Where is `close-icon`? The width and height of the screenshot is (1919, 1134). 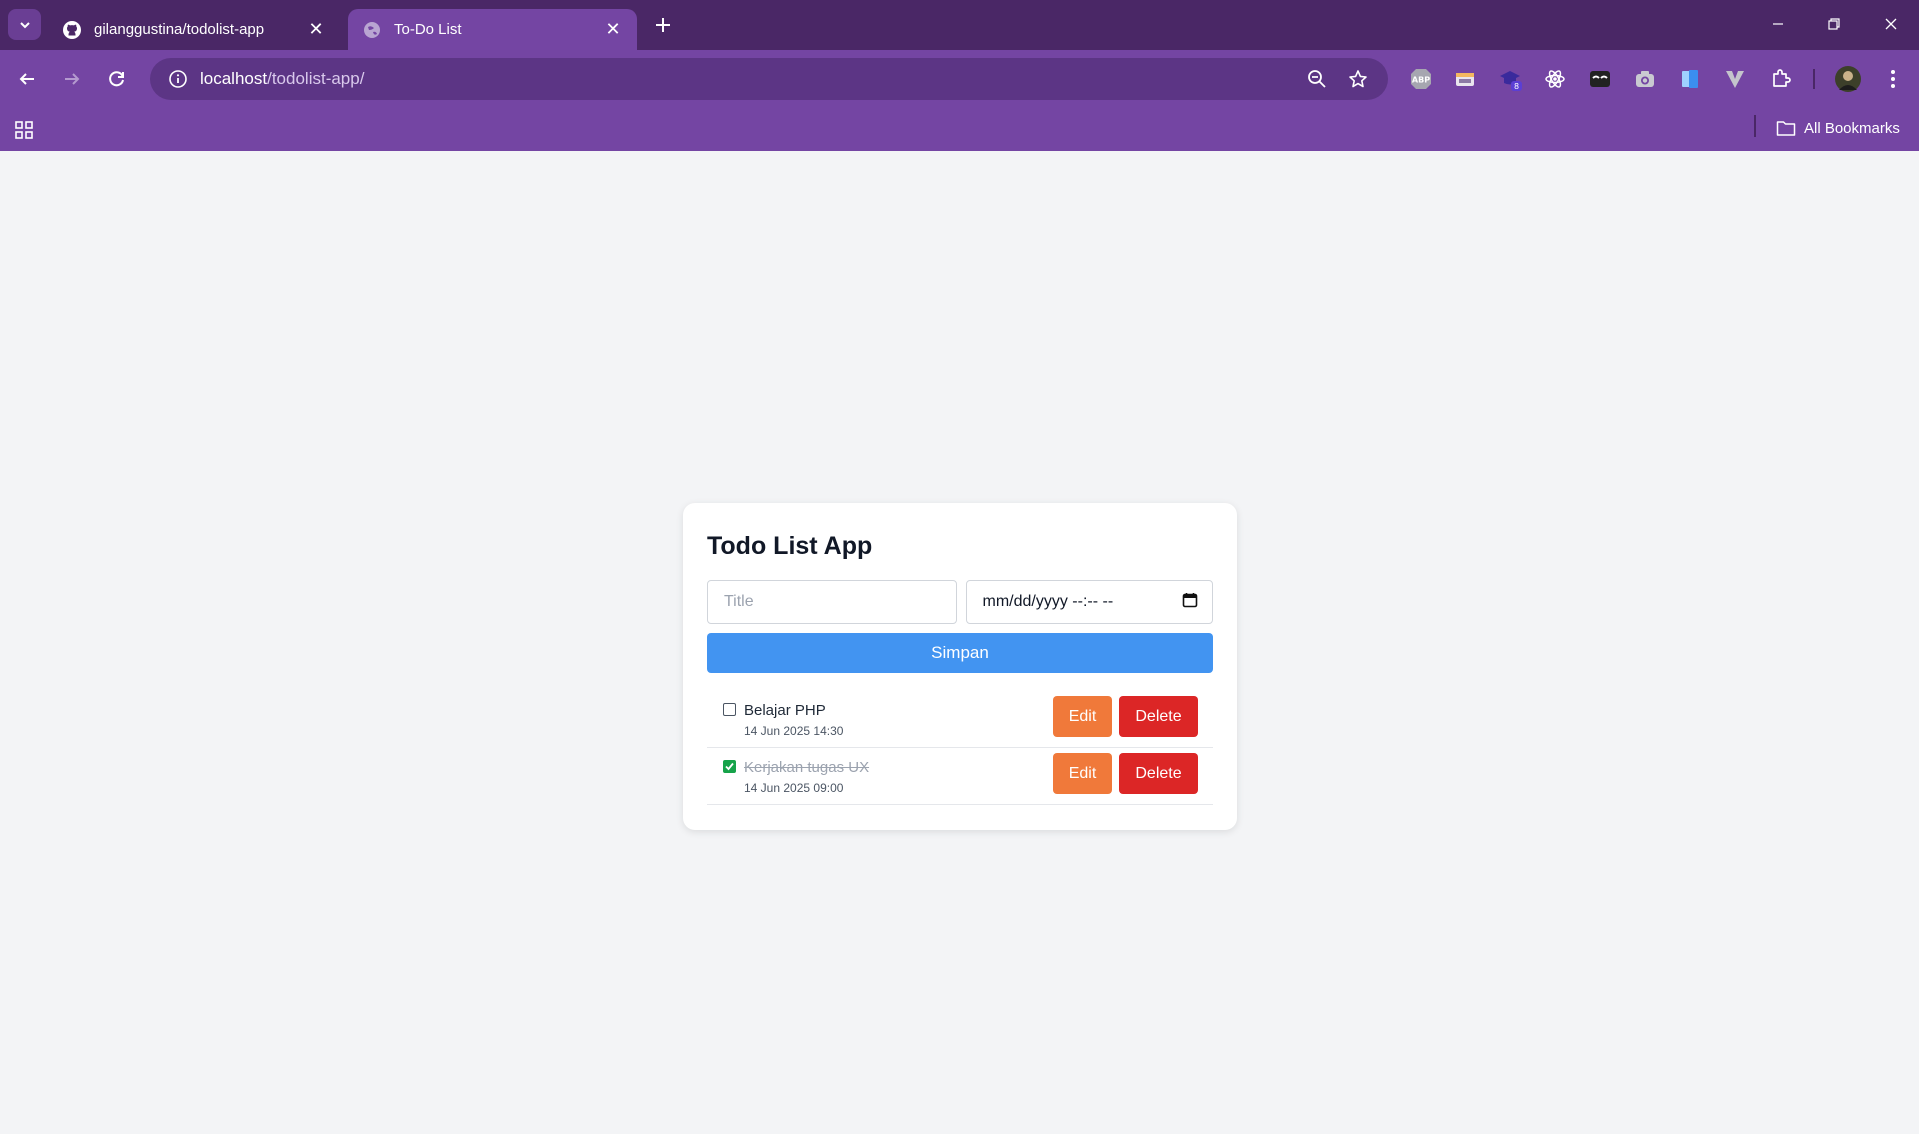
close-icon is located at coordinates (1891, 24).